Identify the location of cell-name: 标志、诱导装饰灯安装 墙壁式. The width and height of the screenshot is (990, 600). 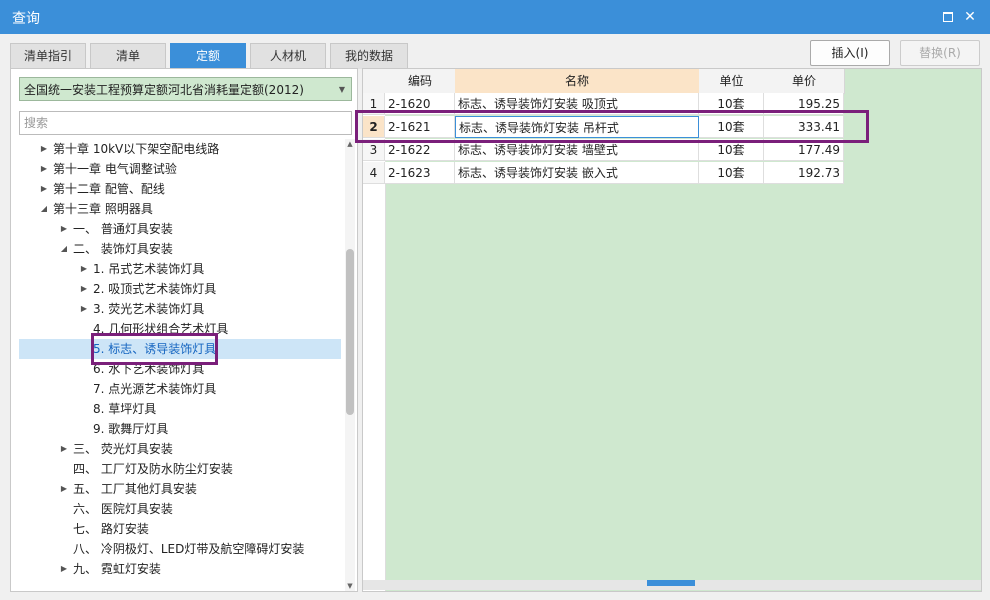
(577, 150).